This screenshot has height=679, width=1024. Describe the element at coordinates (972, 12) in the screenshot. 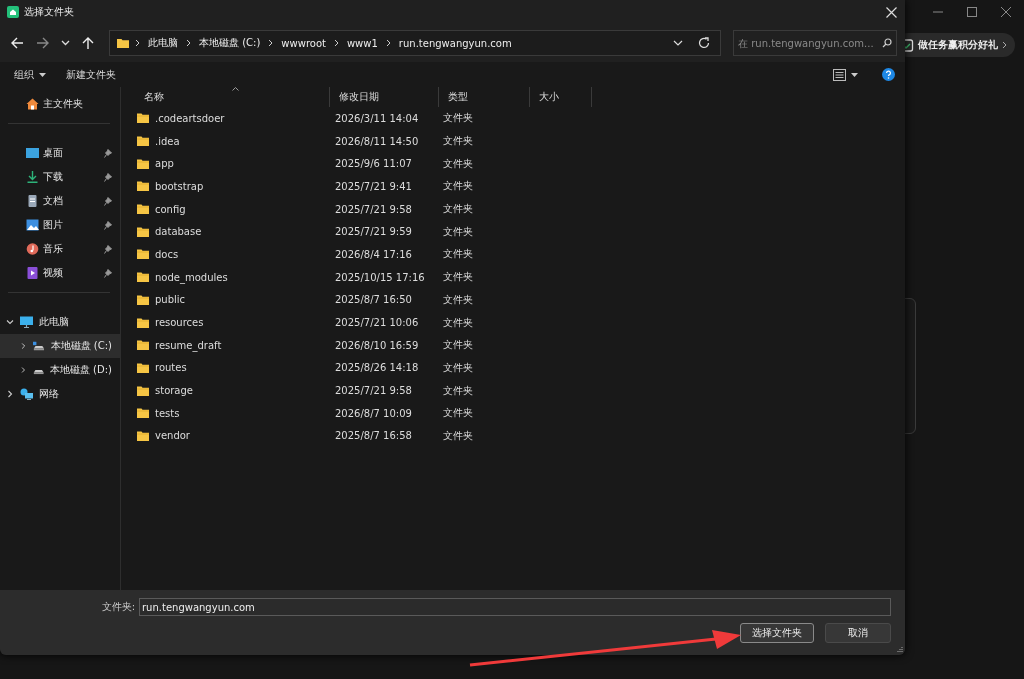

I see `maximize-icon` at that location.